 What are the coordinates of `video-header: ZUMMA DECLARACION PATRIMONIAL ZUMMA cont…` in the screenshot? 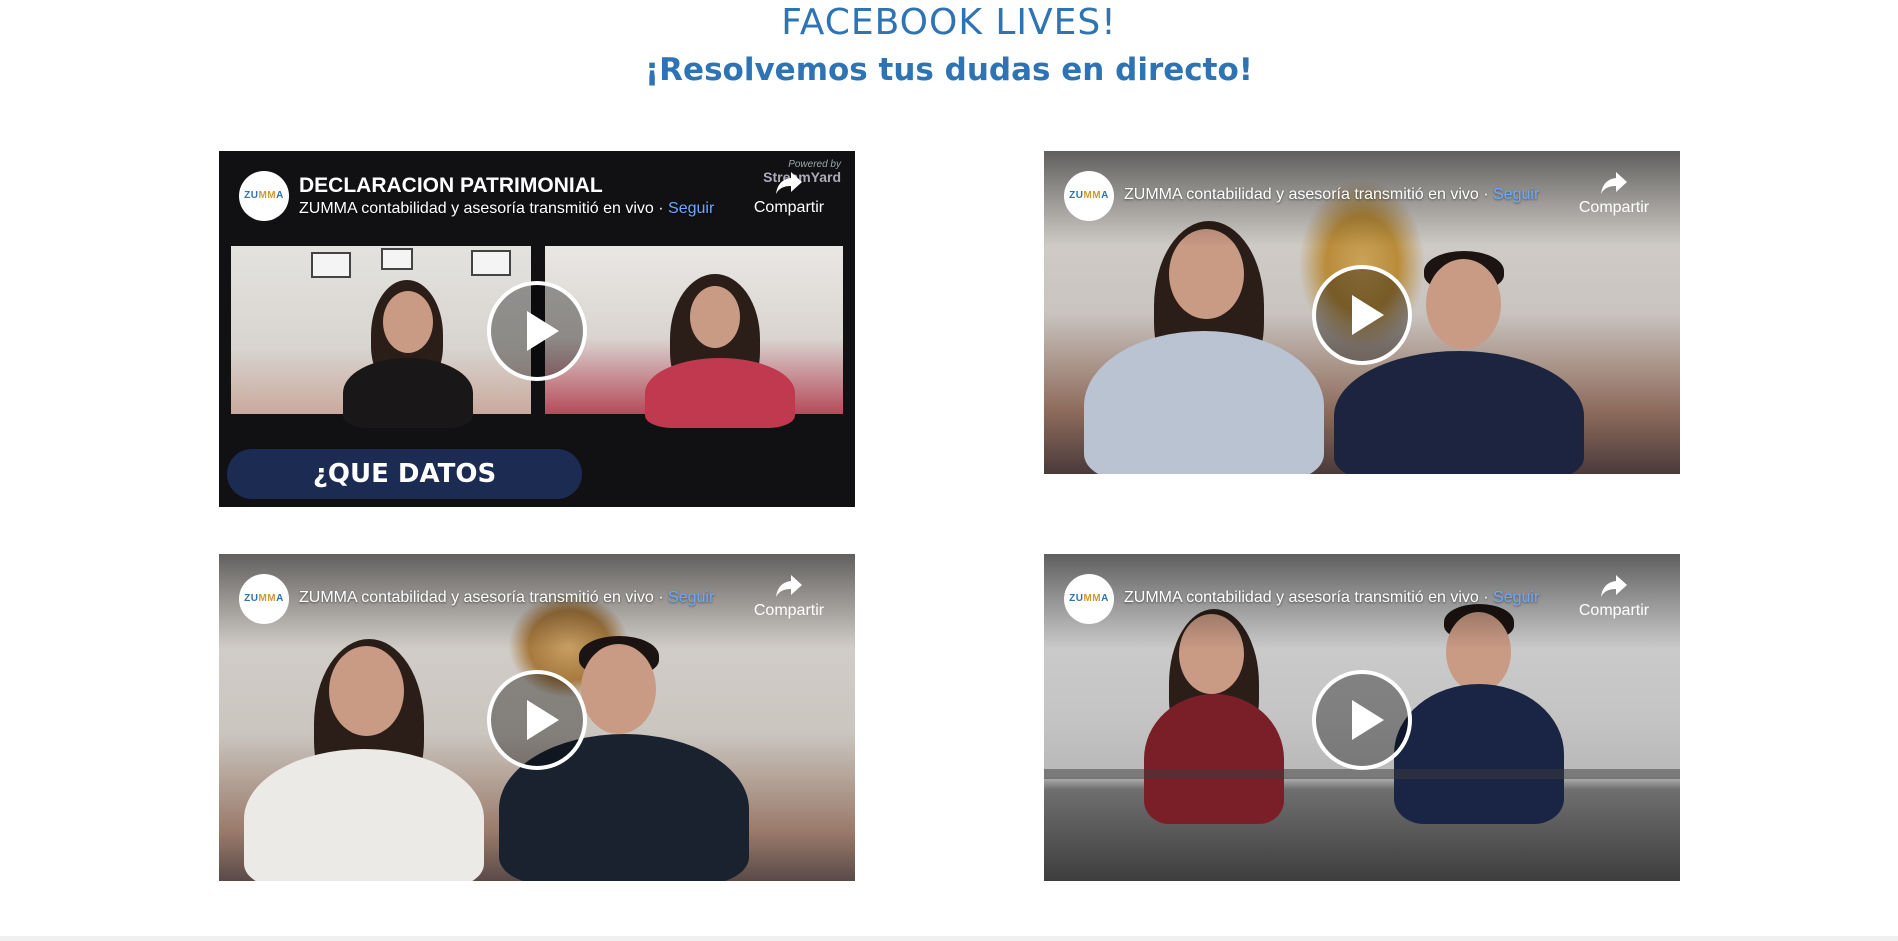 It's located at (537, 198).